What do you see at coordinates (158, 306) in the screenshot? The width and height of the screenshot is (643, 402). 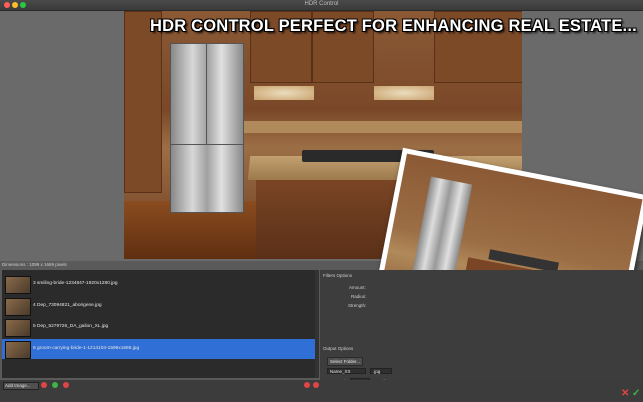 I see `list-item: 4 Dep_73094821_aborigene.jpg` at bounding box center [158, 306].